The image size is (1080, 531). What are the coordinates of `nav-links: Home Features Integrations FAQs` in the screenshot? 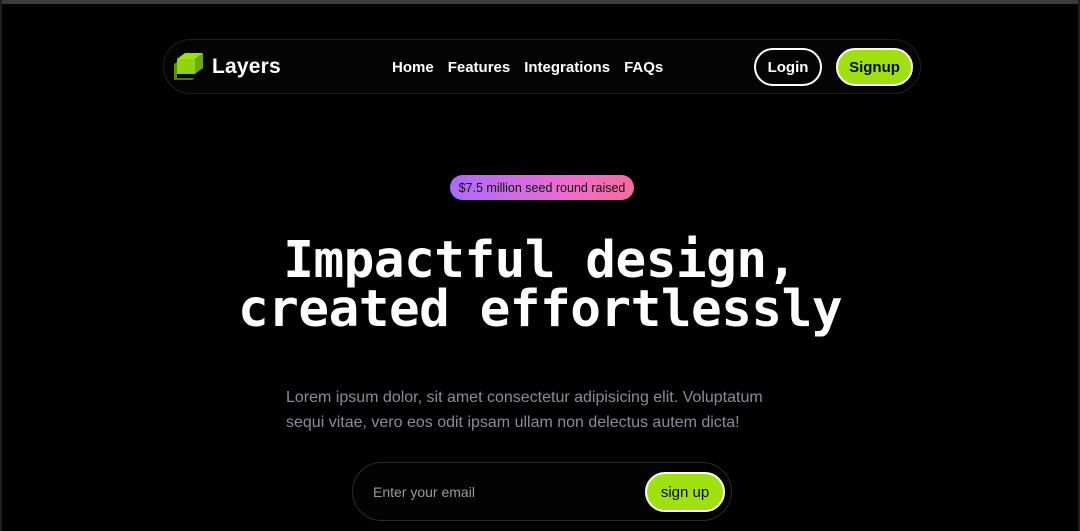 It's located at (527, 67).